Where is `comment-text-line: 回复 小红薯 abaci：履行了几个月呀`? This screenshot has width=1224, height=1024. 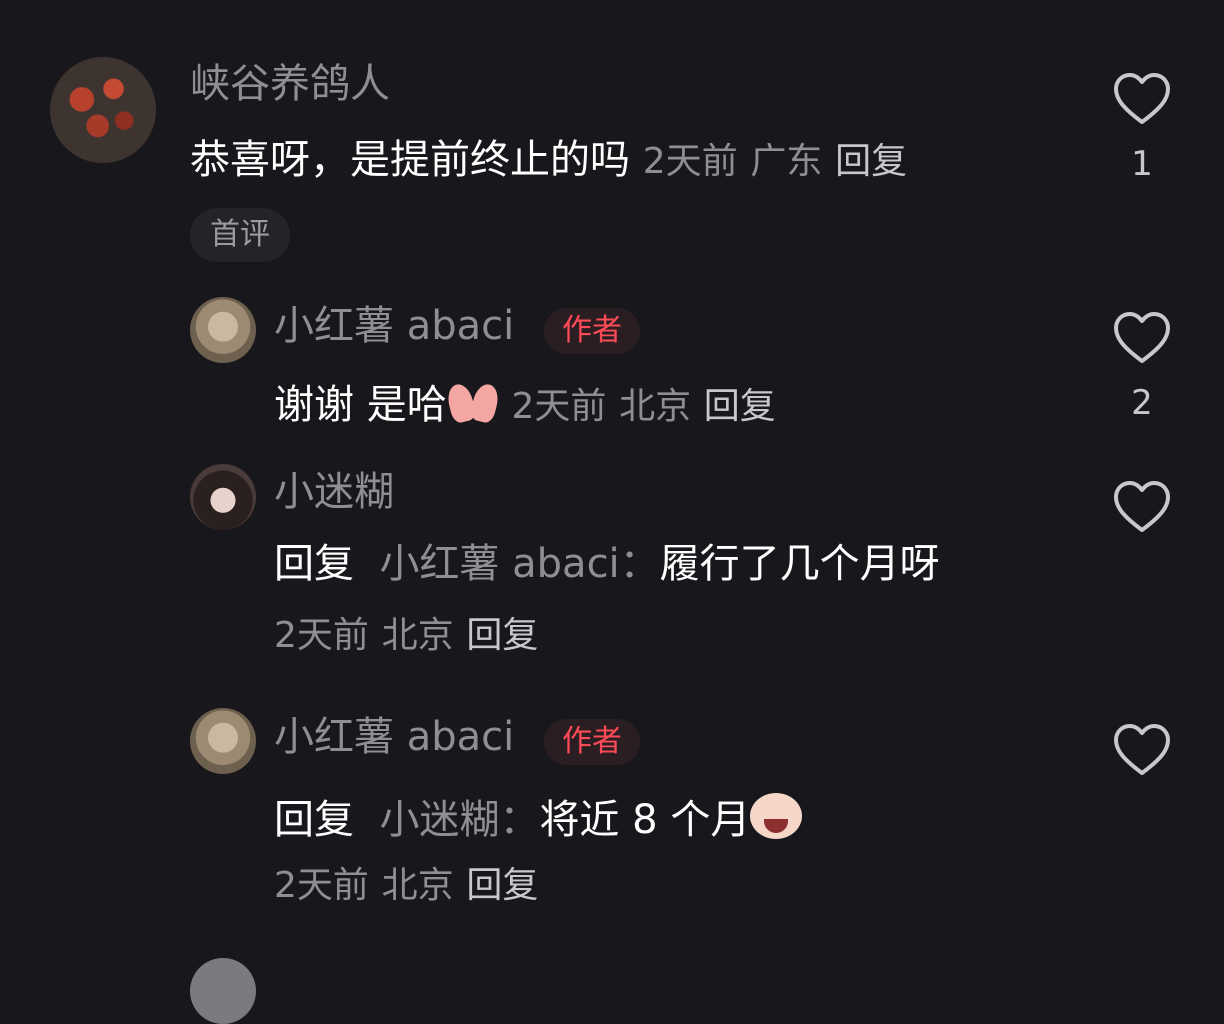
comment-text-line: 回复 小红薯 abaci：履行了几个月呀 is located at coordinates (607, 564).